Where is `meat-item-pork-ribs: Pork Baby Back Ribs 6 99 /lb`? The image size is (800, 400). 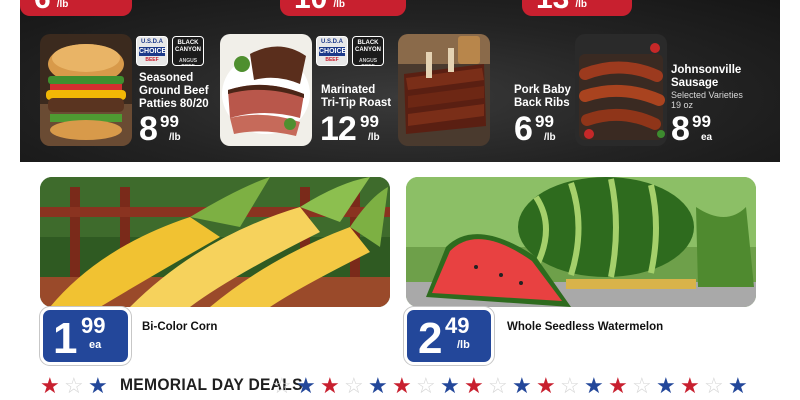
meat-item-pork-ribs: Pork Baby Back Ribs 6 99 /lb is located at coordinates (488, 90).